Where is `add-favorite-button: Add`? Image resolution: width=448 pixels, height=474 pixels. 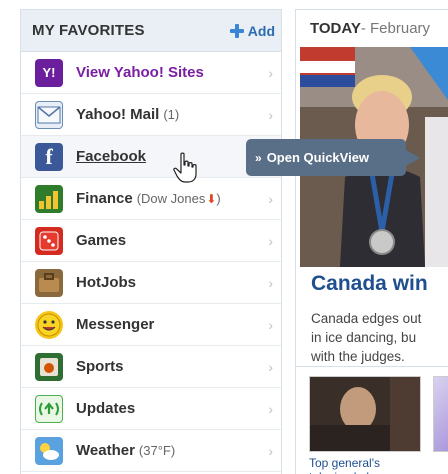 add-favorite-button: Add is located at coordinates (252, 30).